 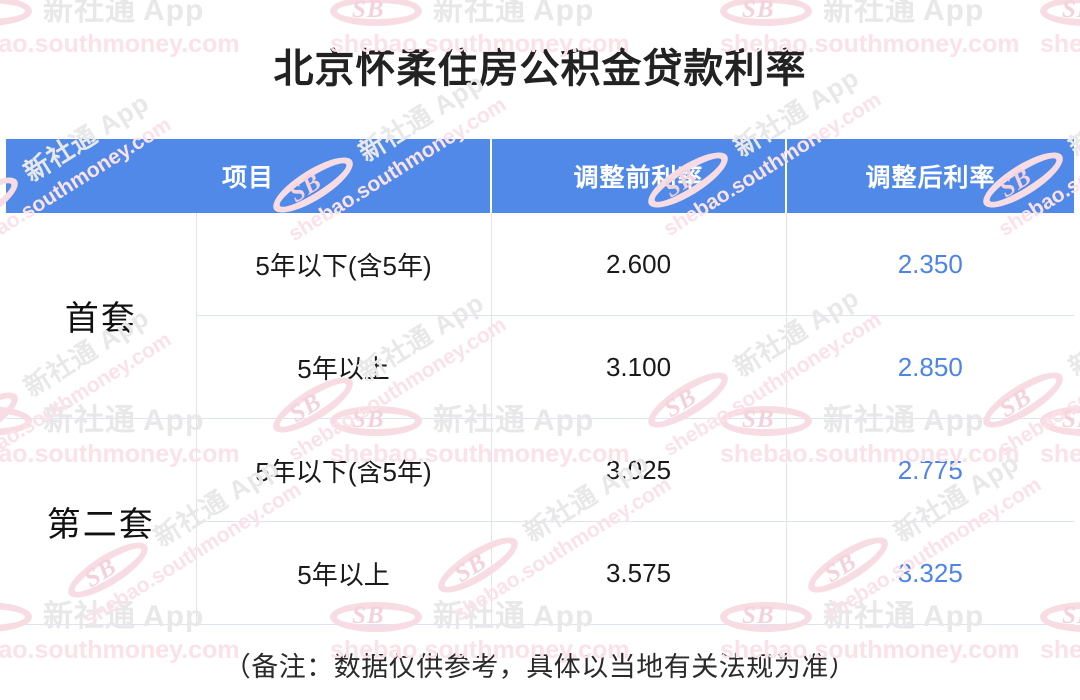 What do you see at coordinates (930, 573) in the screenshot?
I see `rate-after: 3.325` at bounding box center [930, 573].